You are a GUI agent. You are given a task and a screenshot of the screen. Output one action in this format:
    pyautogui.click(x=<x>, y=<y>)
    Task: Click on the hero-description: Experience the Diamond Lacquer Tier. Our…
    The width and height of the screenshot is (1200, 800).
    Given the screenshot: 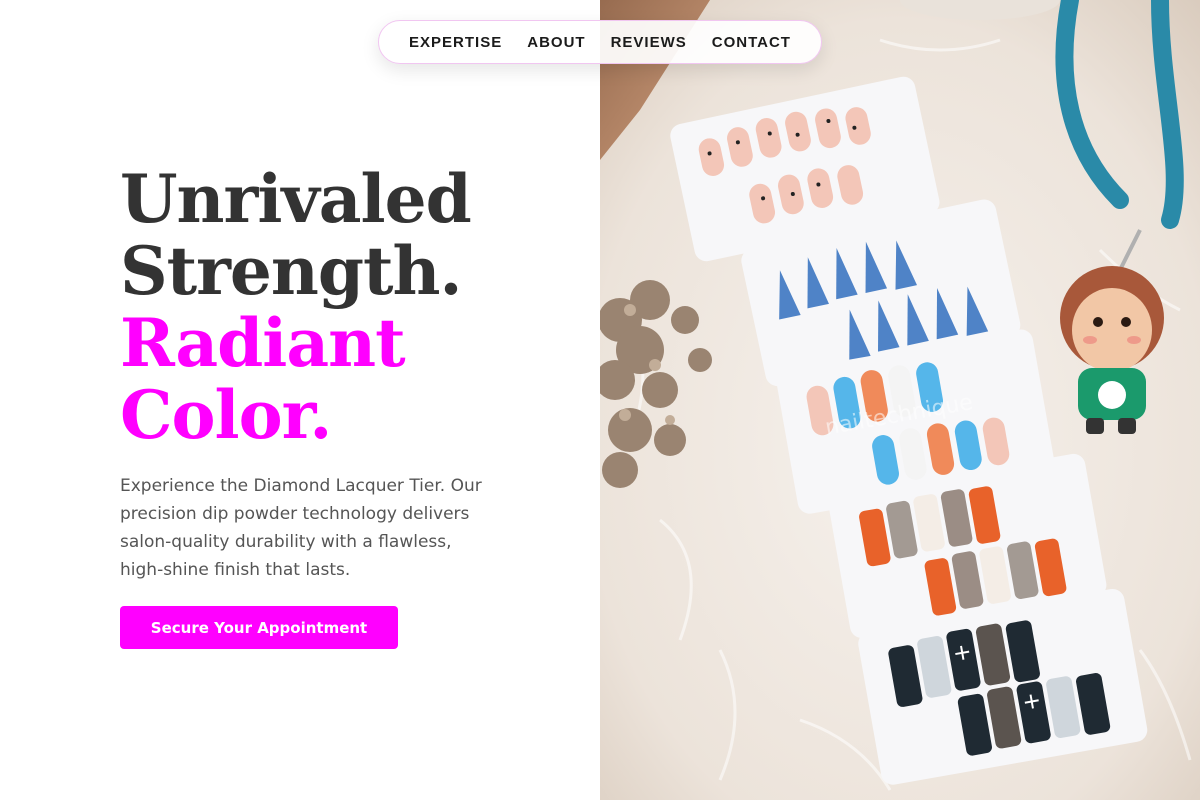 What is the action you would take?
    pyautogui.click(x=301, y=528)
    